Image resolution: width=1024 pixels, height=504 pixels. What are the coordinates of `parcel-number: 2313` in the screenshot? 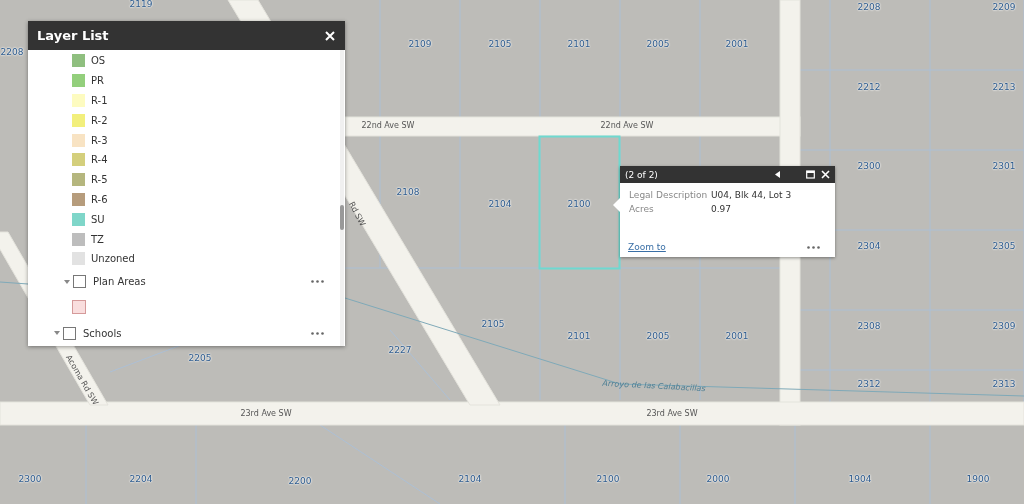 It's located at (1004, 384).